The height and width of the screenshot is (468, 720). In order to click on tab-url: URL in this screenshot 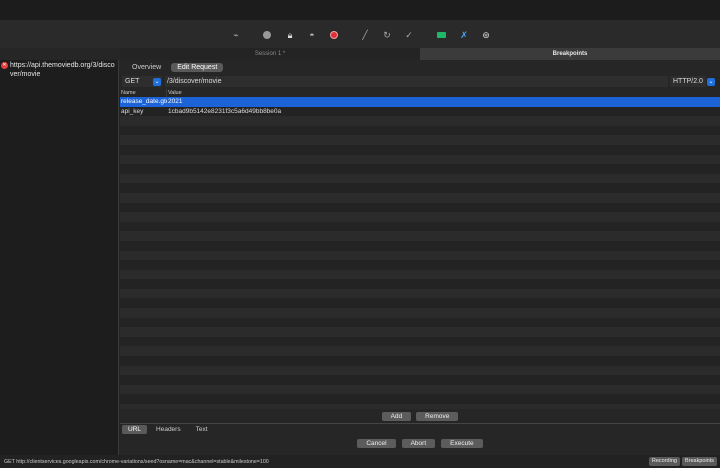, I will do `click(135, 429)`.